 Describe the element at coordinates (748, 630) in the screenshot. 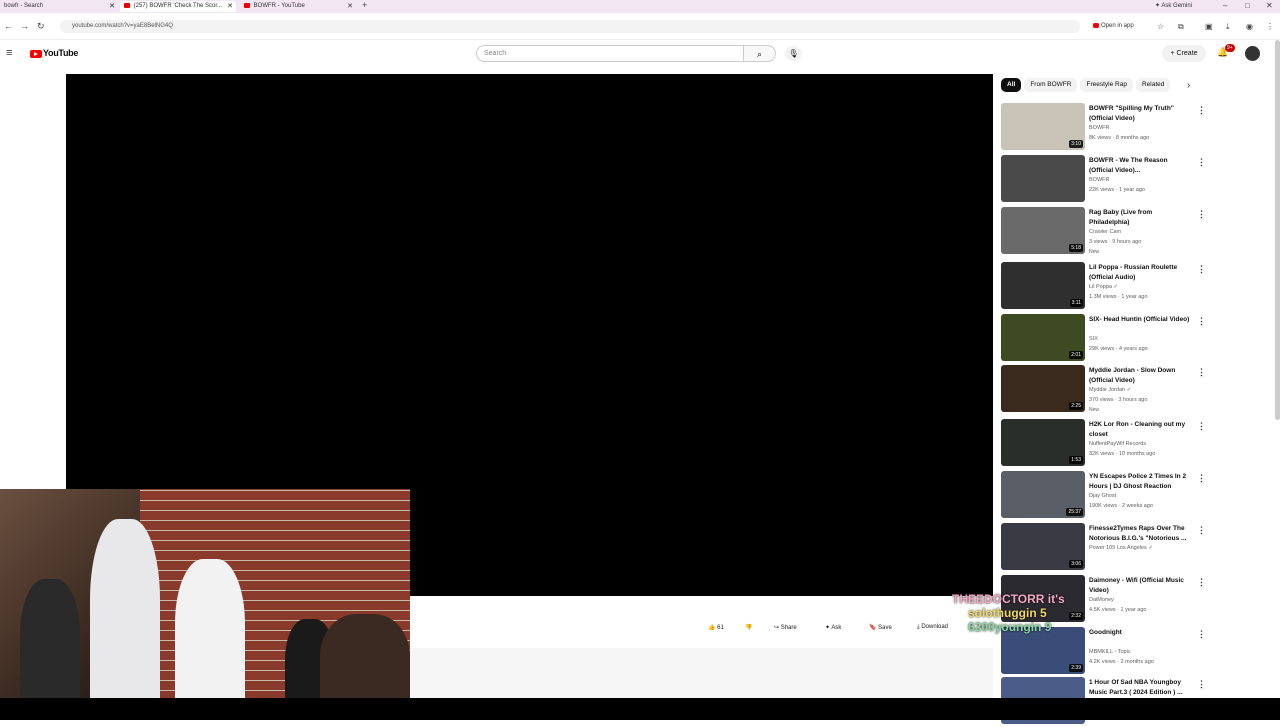

I see `dislike-button: 👎` at that location.